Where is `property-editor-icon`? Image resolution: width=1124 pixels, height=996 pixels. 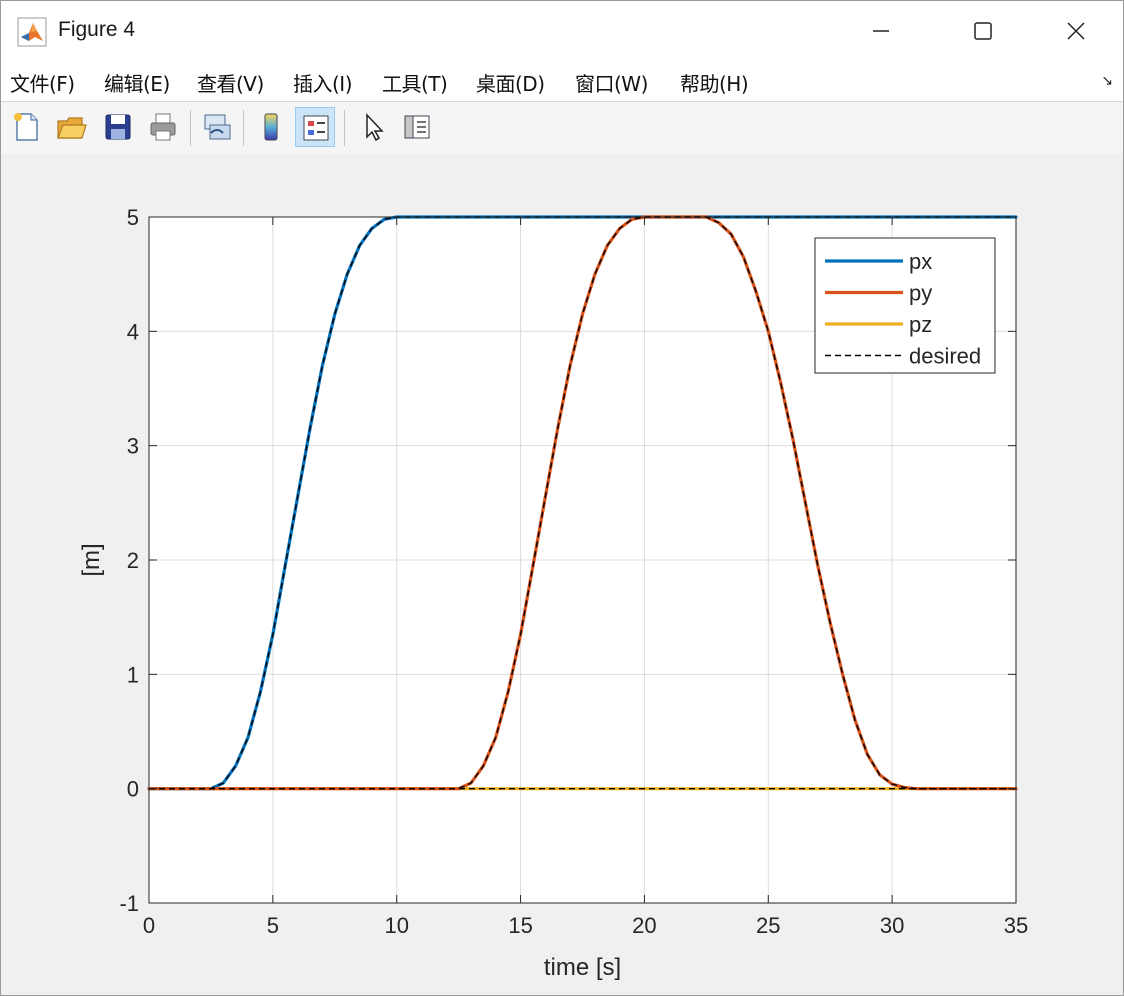
property-editor-icon is located at coordinates (417, 127).